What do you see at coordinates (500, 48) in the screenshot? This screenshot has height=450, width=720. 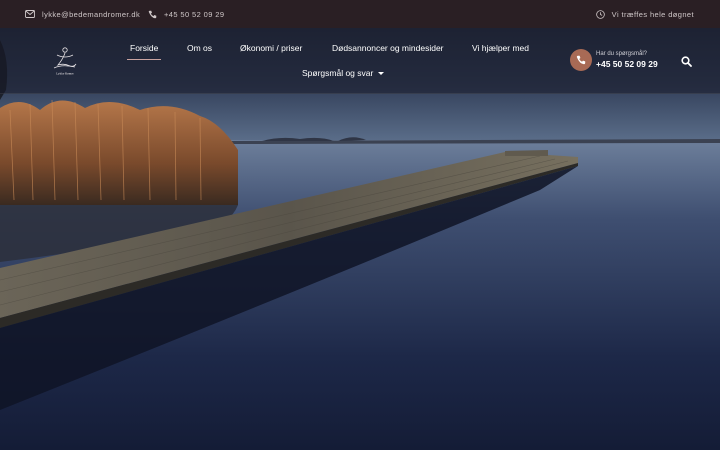 I see `nav-vi-hjaelper-med: Vi hjælper med` at bounding box center [500, 48].